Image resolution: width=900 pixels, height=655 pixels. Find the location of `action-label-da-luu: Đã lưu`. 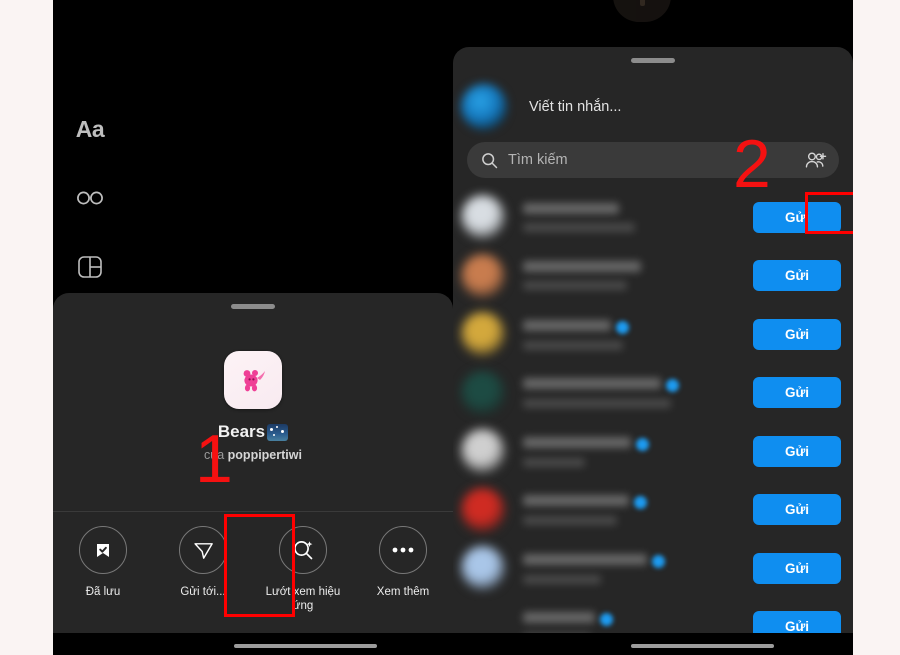

action-label-da-luu: Đã lưu is located at coordinates (103, 592).